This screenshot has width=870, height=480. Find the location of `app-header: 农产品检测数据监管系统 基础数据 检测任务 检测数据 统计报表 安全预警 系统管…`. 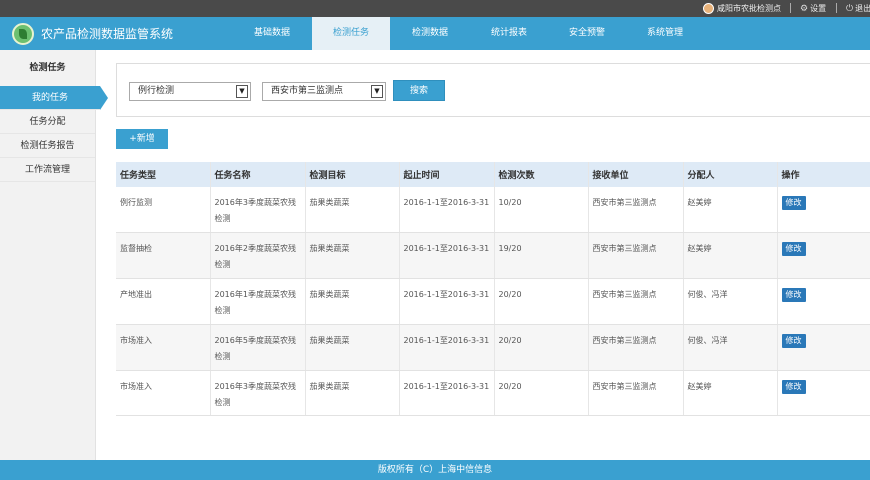

app-header: 农产品检测数据监管系统 基础数据 检测任务 检测数据 统计报表 安全预警 系统管… is located at coordinates (435, 33).